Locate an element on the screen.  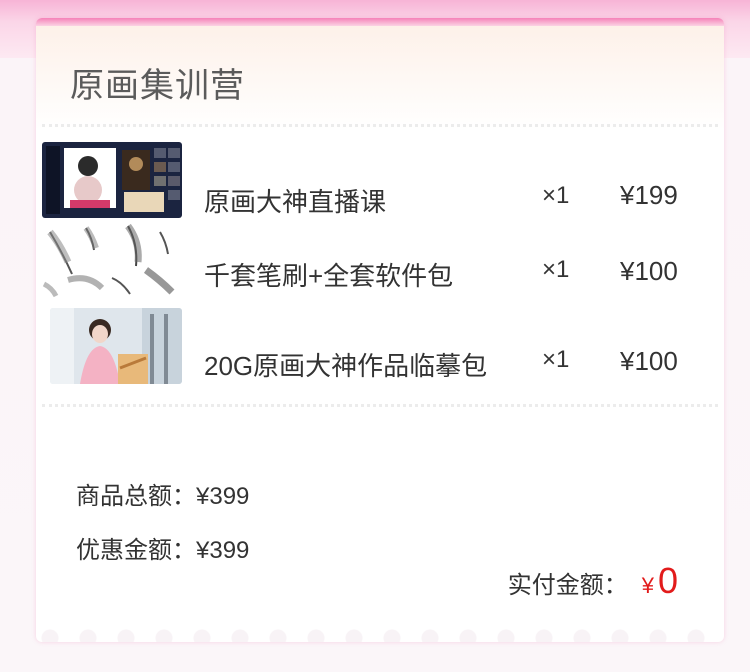
card-top-rim is located at coordinates (380, 22).